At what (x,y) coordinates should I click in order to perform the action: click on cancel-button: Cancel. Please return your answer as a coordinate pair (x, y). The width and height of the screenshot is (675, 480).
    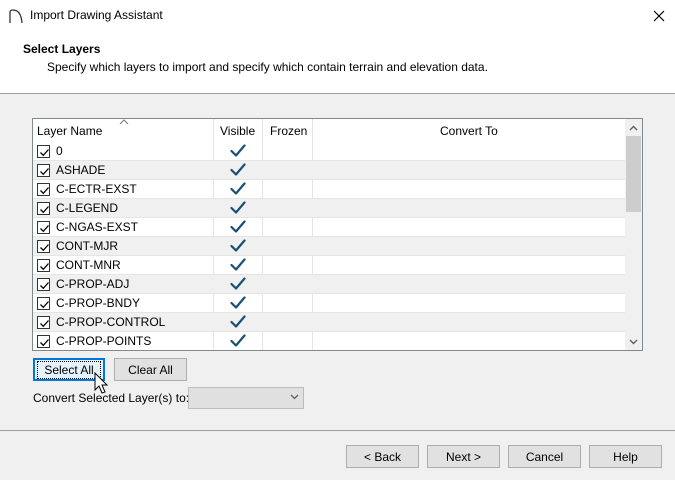
    Looking at the image, I should click on (544, 456).